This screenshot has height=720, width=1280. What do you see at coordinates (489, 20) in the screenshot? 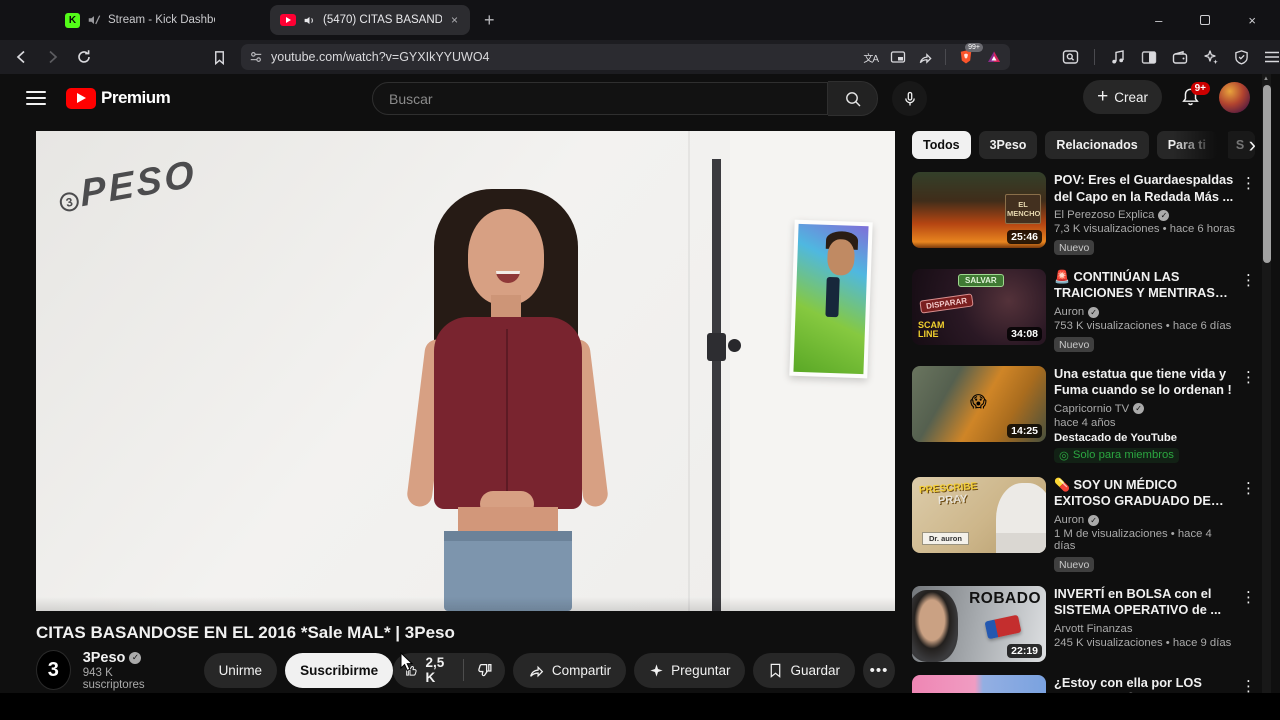
I see `new-tab-button: +` at bounding box center [489, 20].